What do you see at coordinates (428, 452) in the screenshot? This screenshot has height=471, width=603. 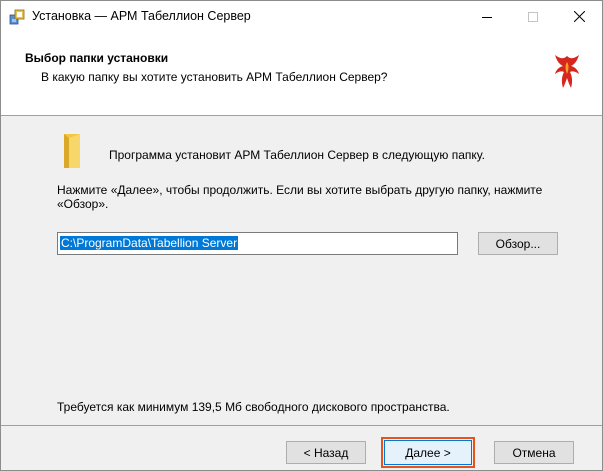 I see `next-button: Далее >` at bounding box center [428, 452].